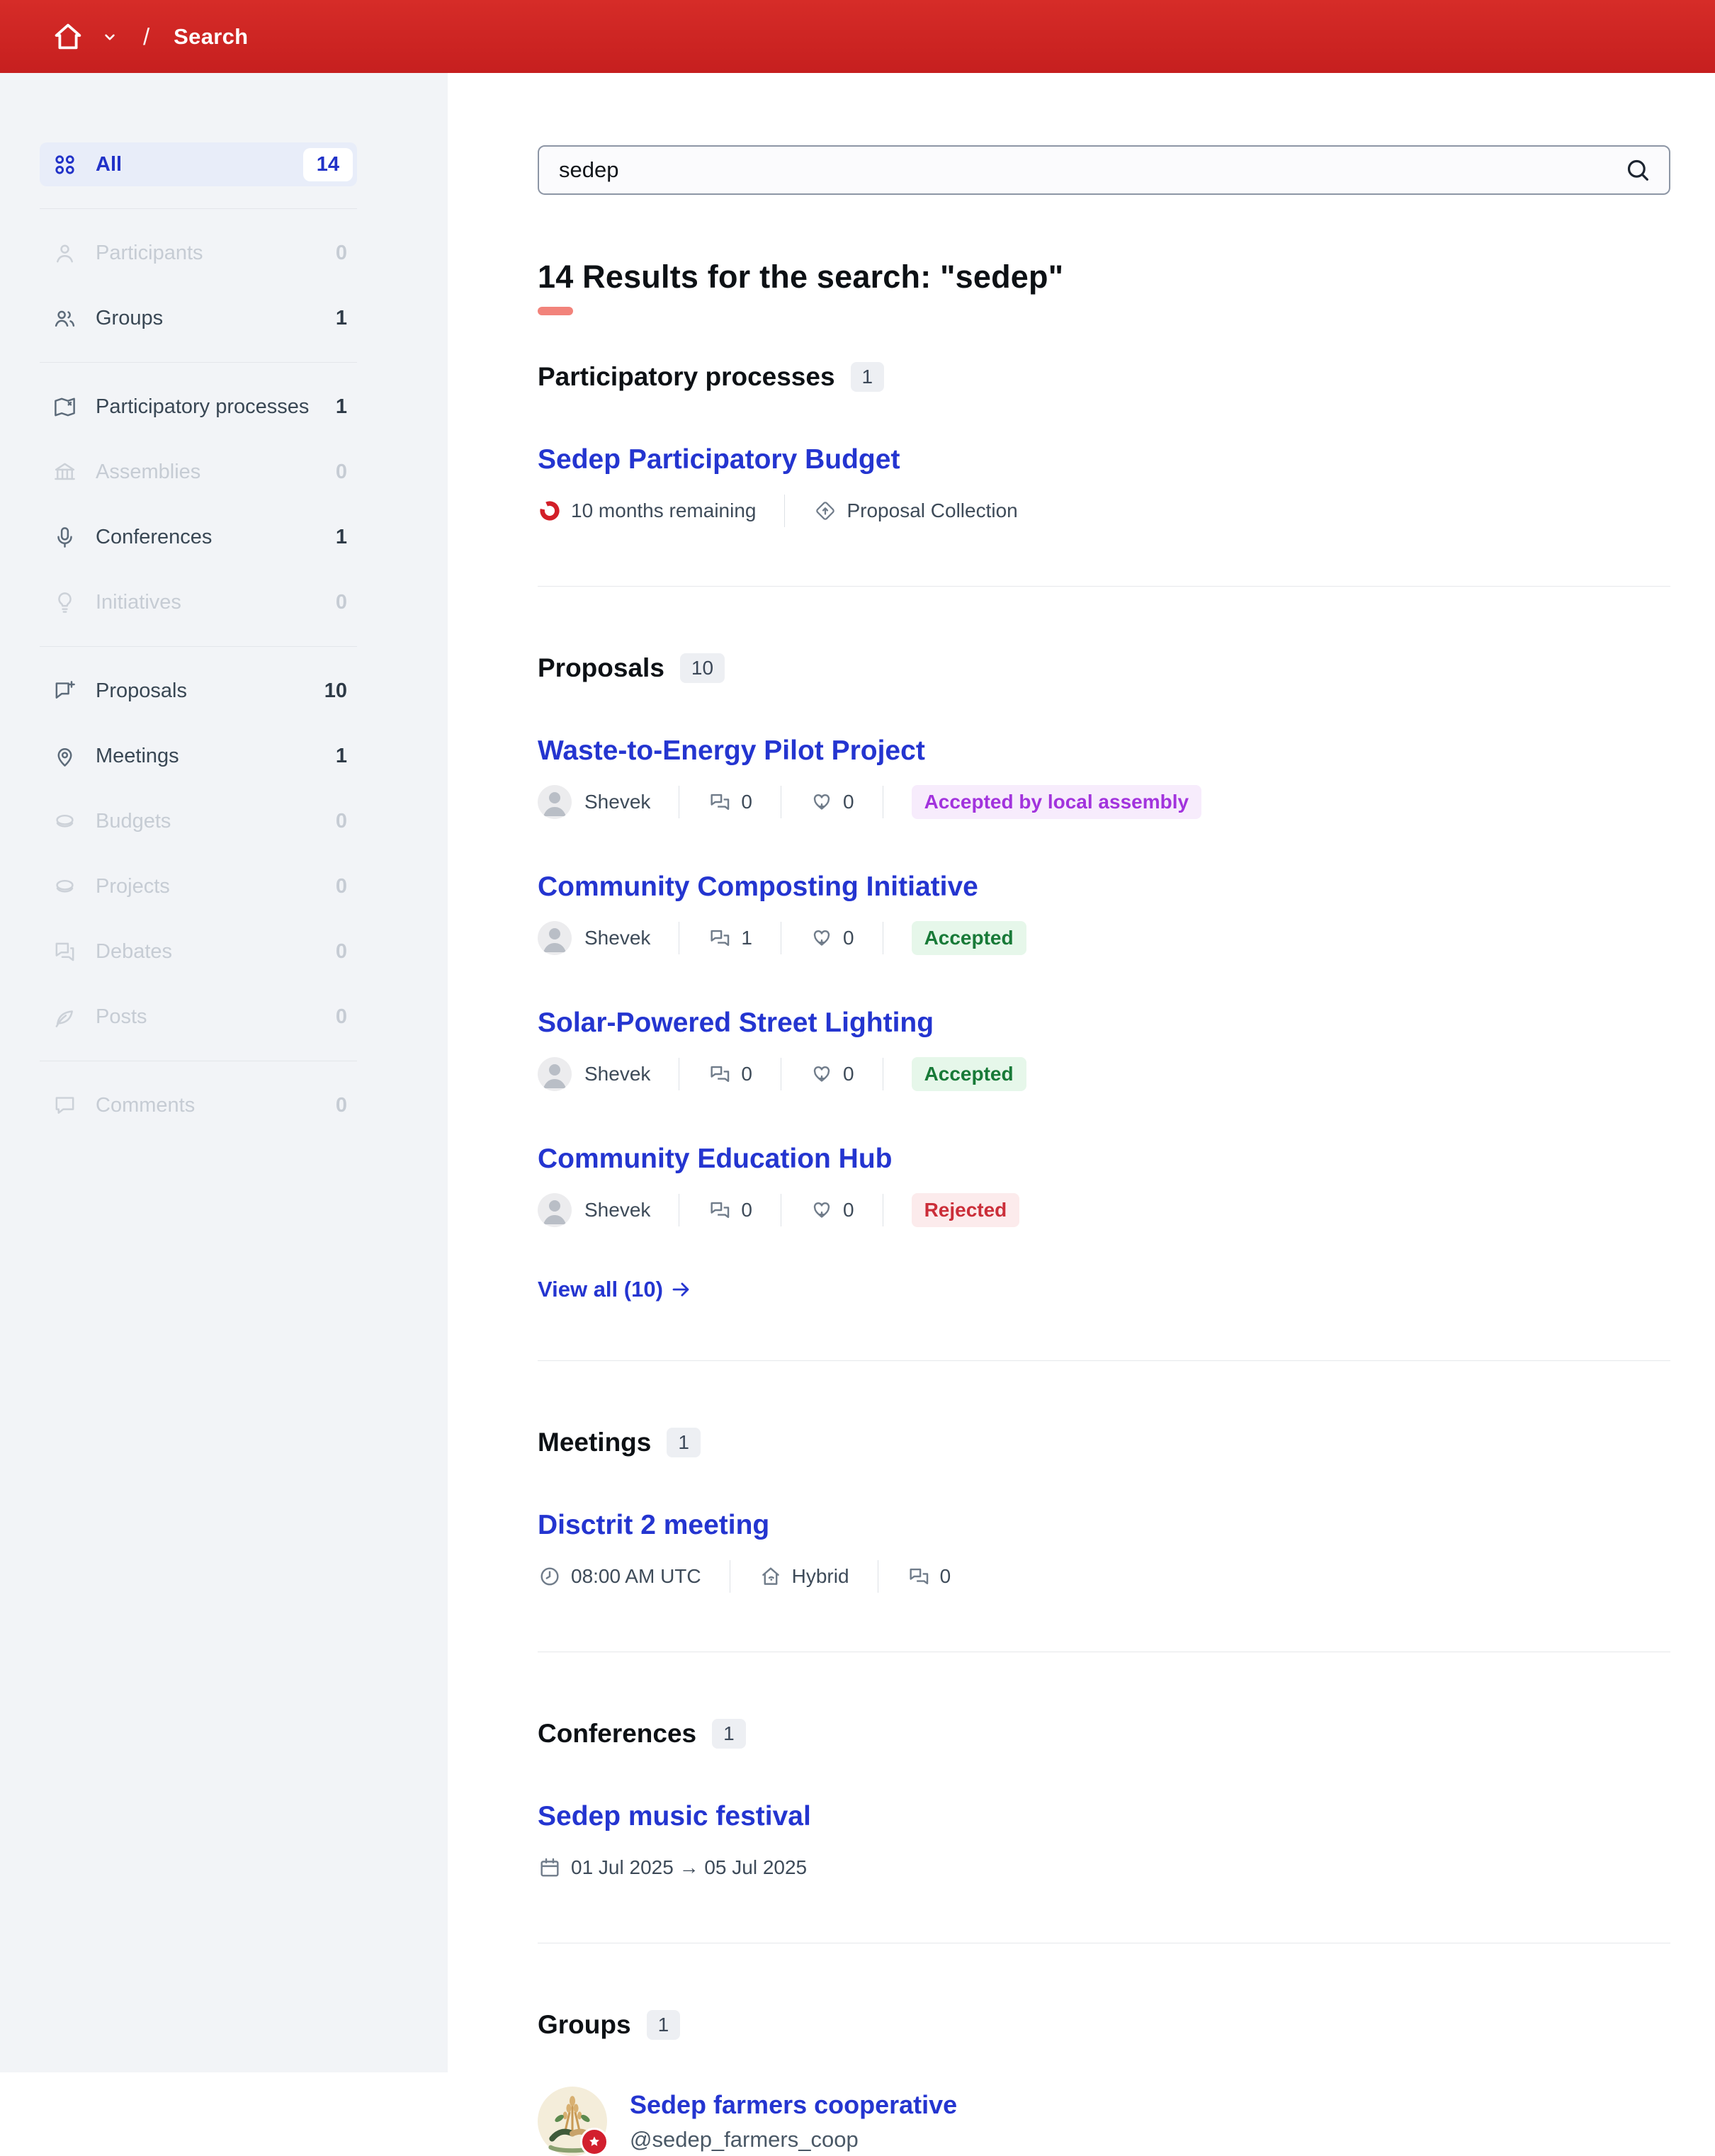 The image size is (1715, 2156). I want to click on view-all-proposals-link: View all (10), so click(615, 1289).